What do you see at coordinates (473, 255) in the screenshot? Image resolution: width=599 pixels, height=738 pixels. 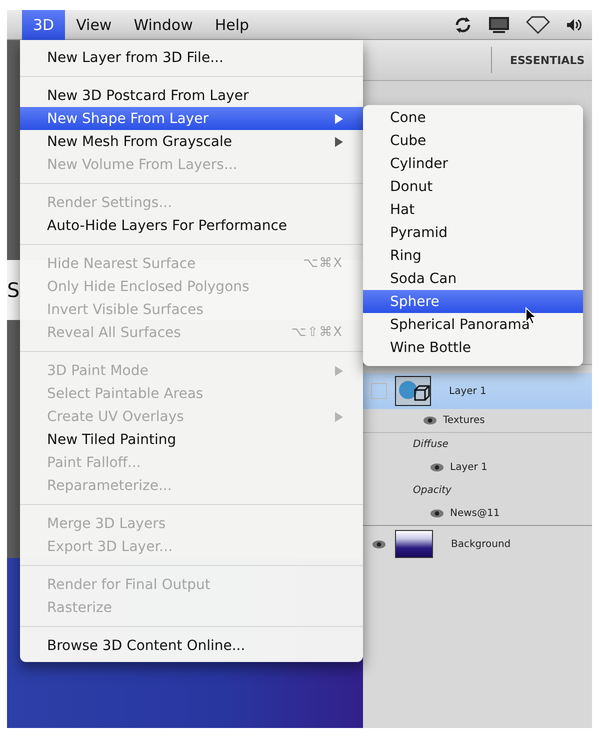 I see `menu-item: Ring` at bounding box center [473, 255].